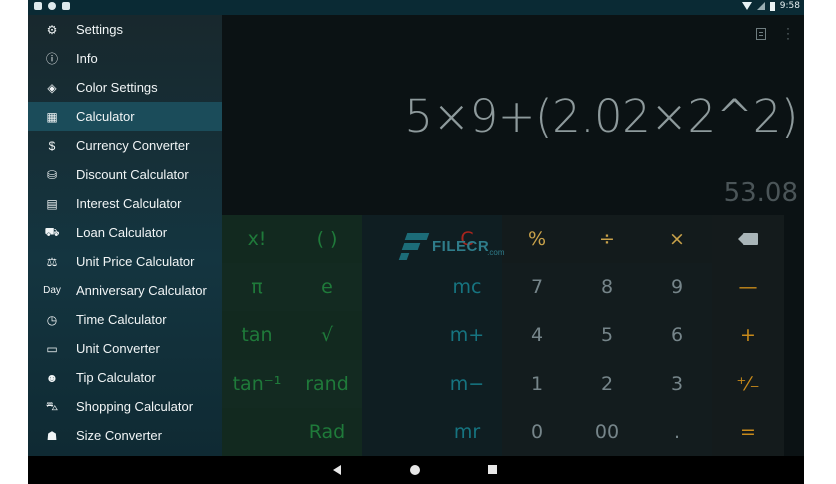 The height and width of the screenshot is (484, 836). Describe the element at coordinates (748, 383) in the screenshot. I see `sign-toggle-key: ⁺⁄₋` at that location.